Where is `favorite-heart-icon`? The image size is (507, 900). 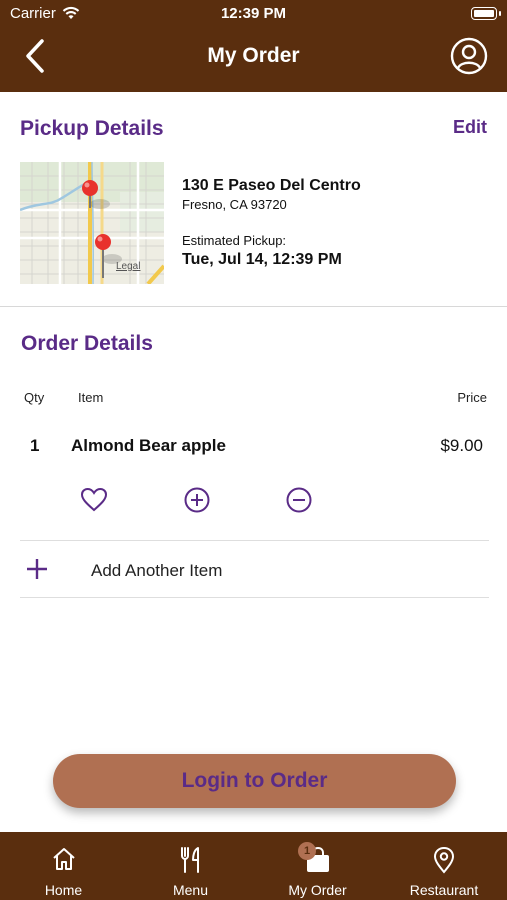
favorite-heart-icon is located at coordinates (94, 500).